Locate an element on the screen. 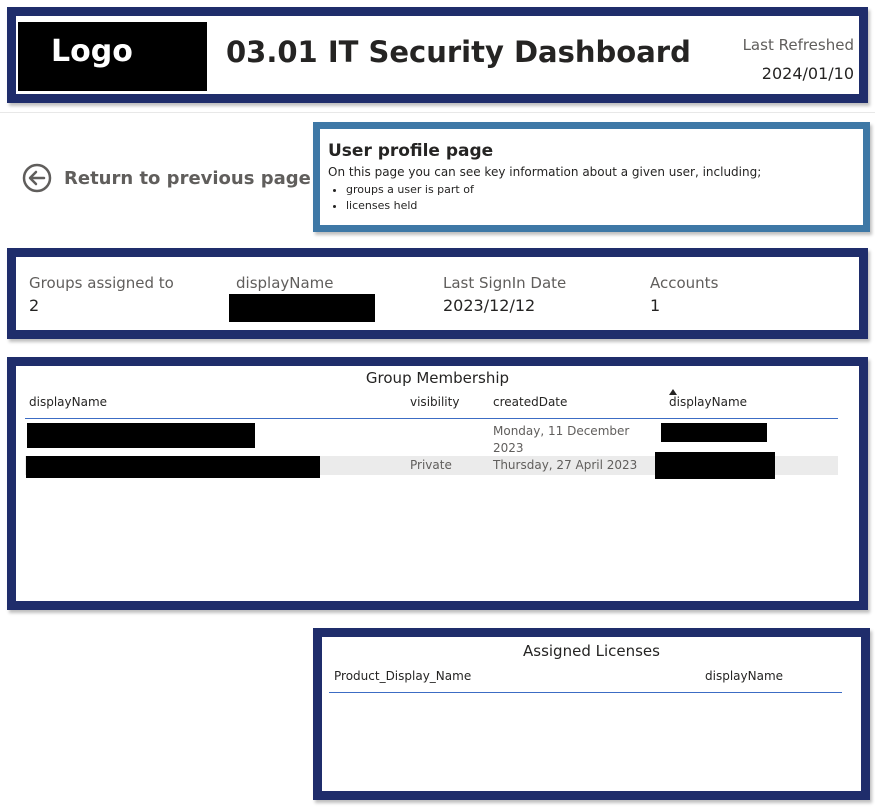 The width and height of the screenshot is (875, 807). logo: Logo is located at coordinates (112, 56).